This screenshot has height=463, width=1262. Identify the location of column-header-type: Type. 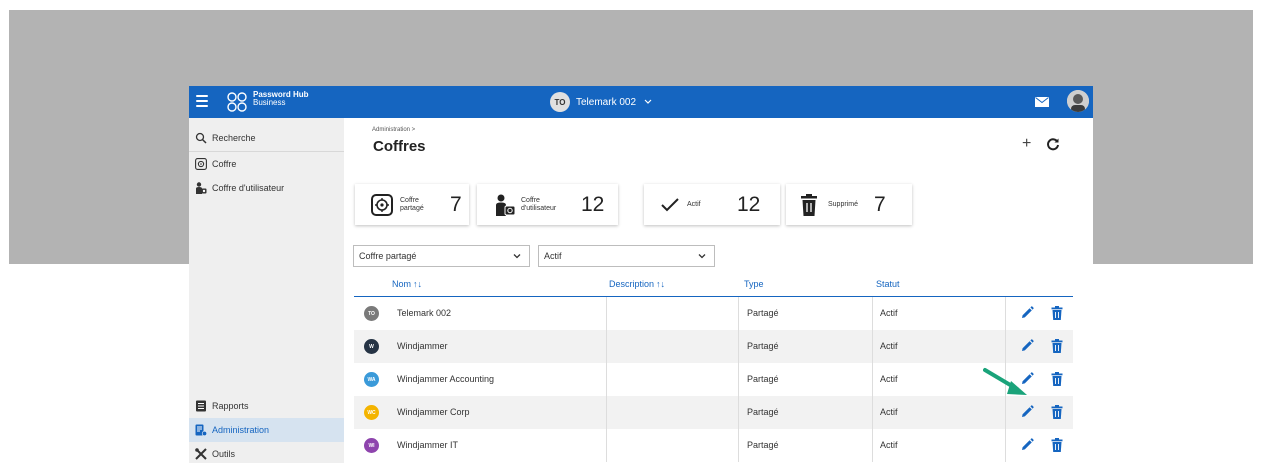
(754, 284).